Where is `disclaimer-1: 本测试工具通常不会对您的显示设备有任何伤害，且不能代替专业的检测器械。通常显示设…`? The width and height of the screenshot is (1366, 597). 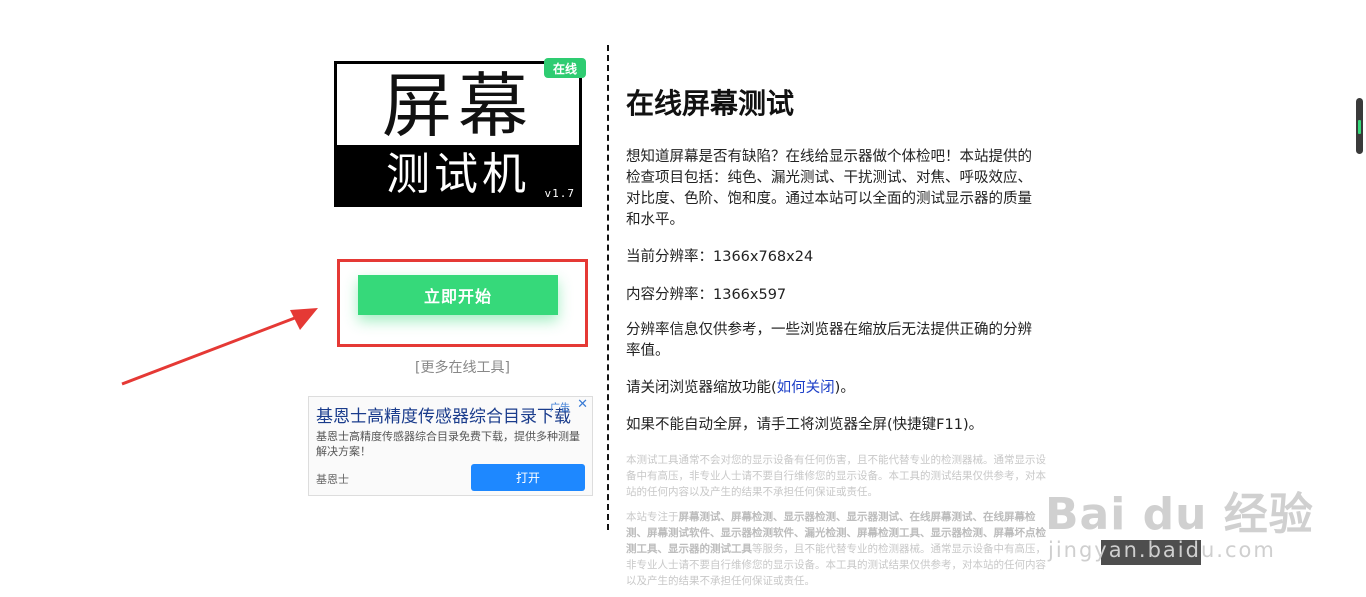
disclaimer-1: 本测试工具通常不会对您的显示设备有任何伤害，且不能代替专业的检测器械。通常显示设… is located at coordinates (836, 476).